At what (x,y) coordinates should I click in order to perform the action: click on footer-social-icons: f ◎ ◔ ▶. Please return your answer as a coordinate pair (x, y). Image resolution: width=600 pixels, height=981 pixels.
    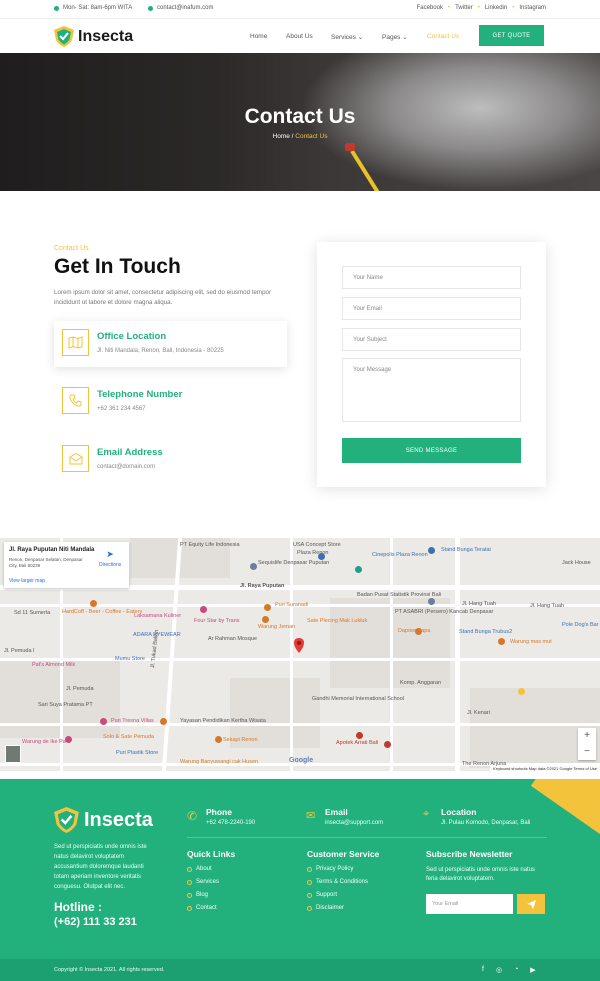
    Looking at the image, I should click on (509, 970).